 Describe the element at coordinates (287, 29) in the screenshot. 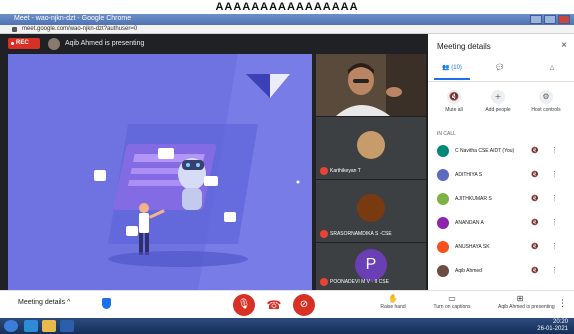

I see `address-bar: meet.google.com/wao-njkn-dzt?authuser=0` at that location.